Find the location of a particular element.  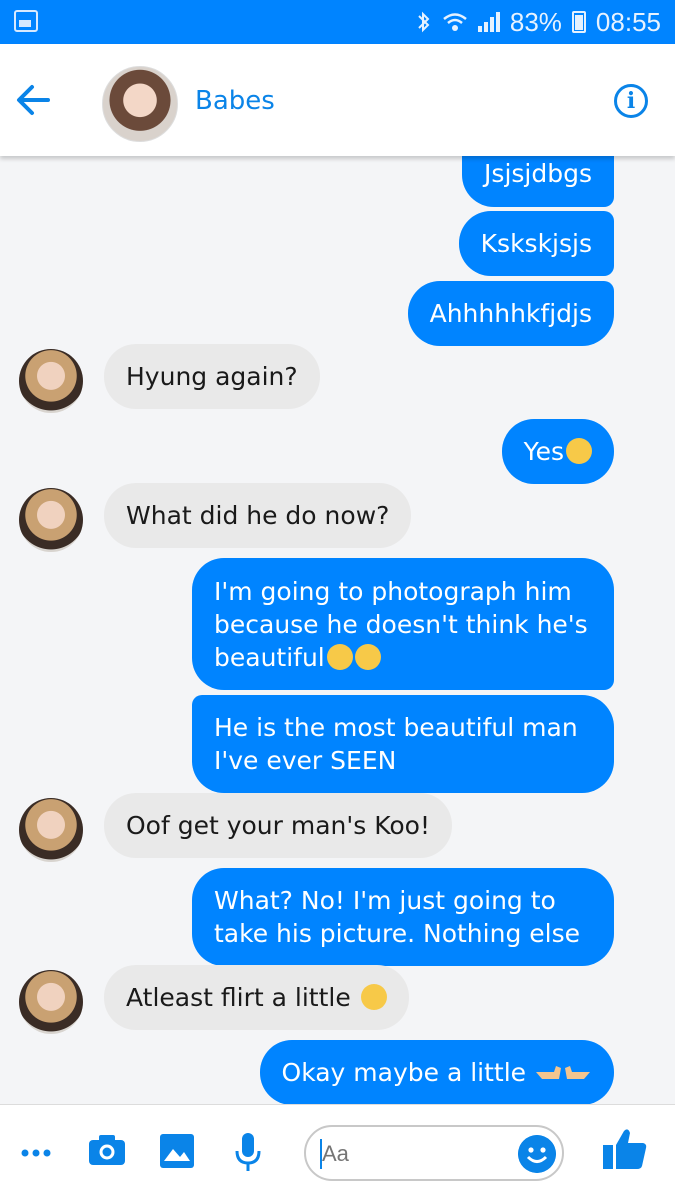

message-bubble-sent: Jsjsjdbgs is located at coordinates (538, 181).